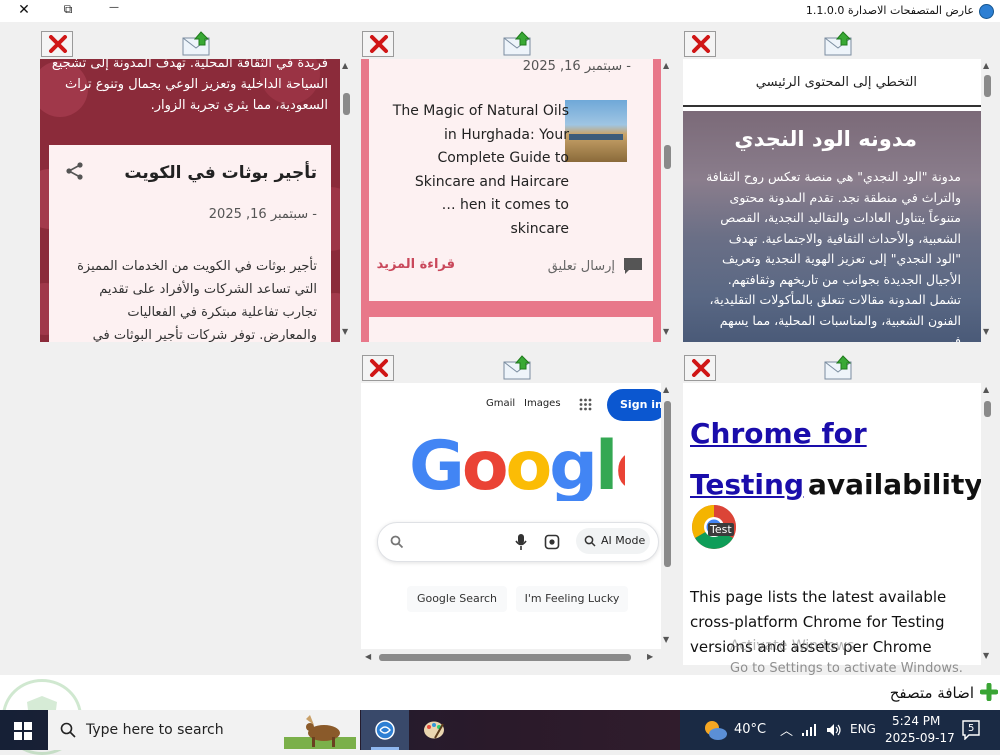 This screenshot has height=755, width=1000. Describe the element at coordinates (640, 404) in the screenshot. I see `sign-in-label: Sign in` at that location.